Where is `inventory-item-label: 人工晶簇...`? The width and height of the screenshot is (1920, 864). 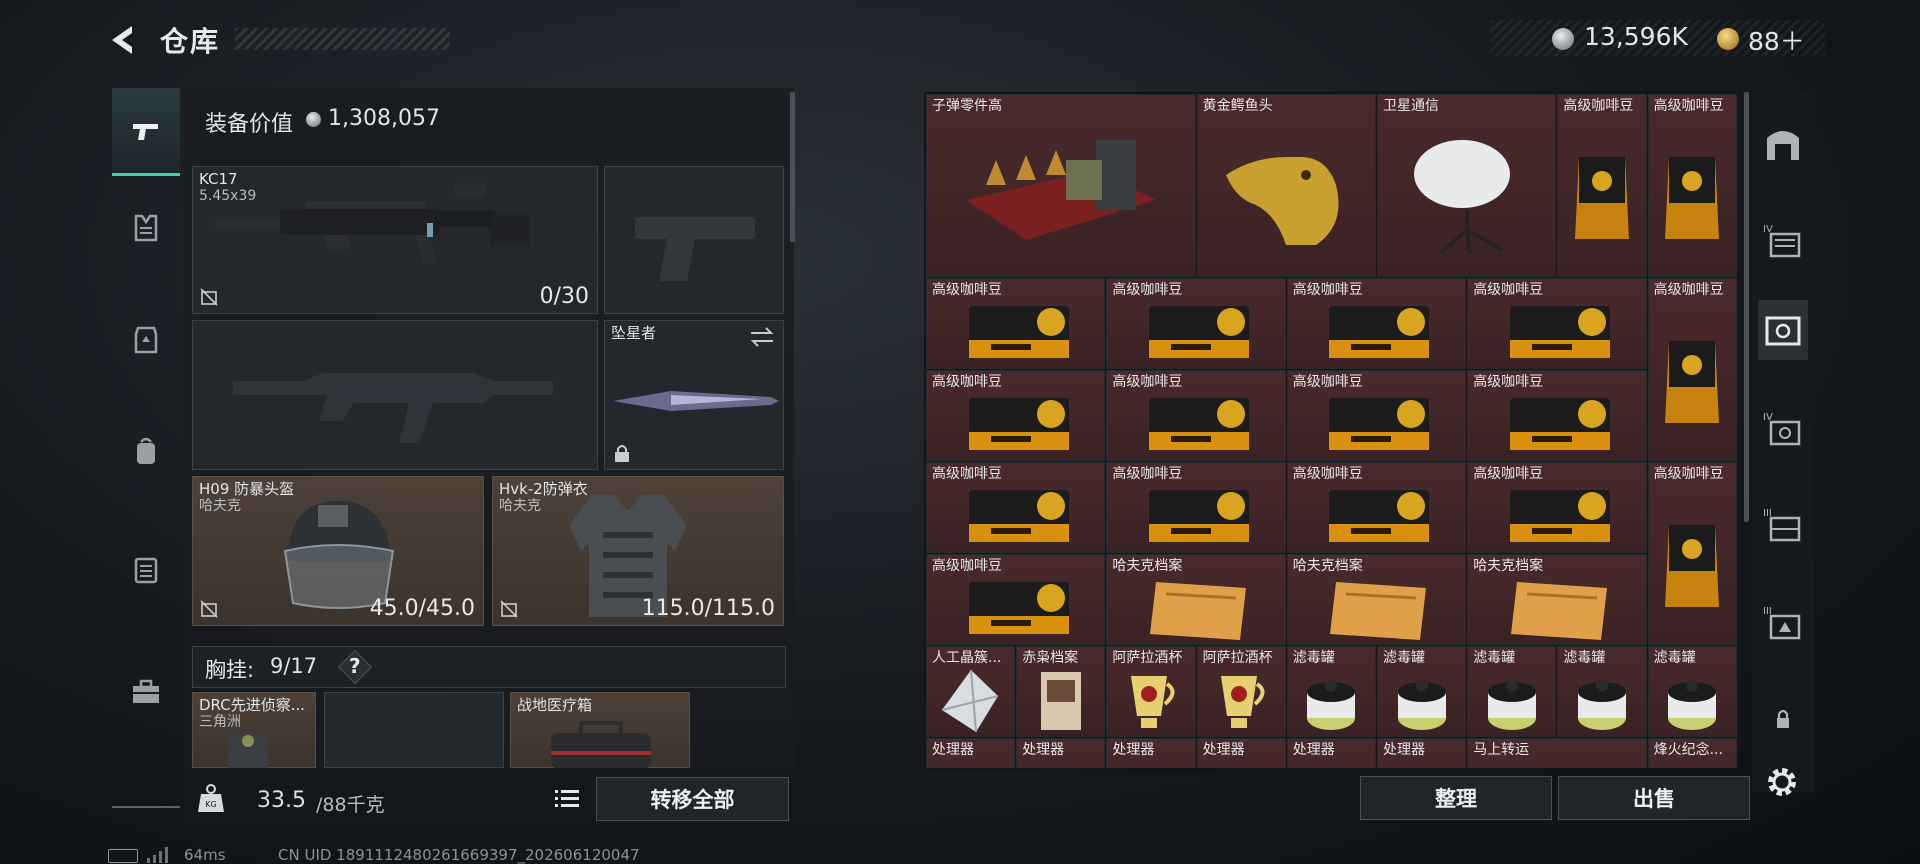 inventory-item-label: 人工晶簇... is located at coordinates (967, 658).